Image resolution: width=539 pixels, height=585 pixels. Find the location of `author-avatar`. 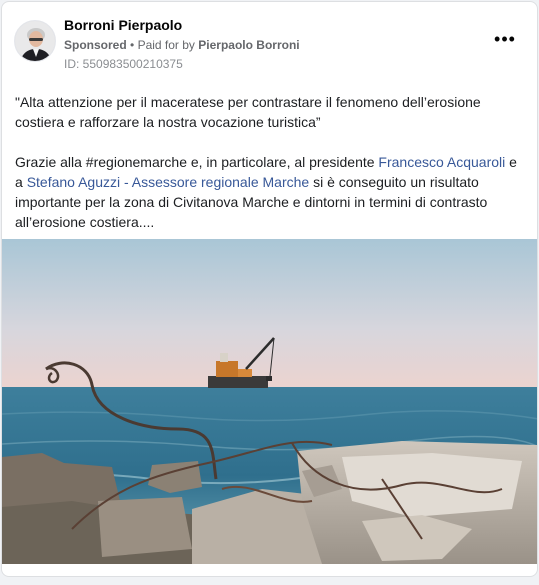

author-avatar is located at coordinates (35, 41).